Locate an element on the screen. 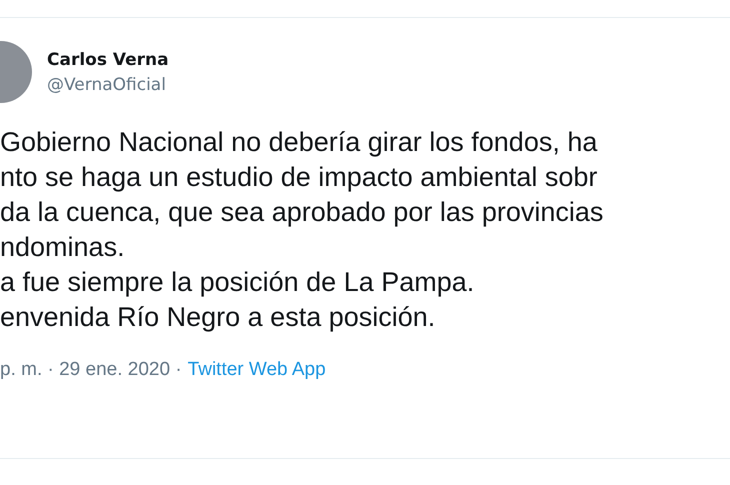 This screenshot has height=485, width=730. tweet-text-line: da la cuenca, que sea aprobado por las provincias is located at coordinates (302, 212).